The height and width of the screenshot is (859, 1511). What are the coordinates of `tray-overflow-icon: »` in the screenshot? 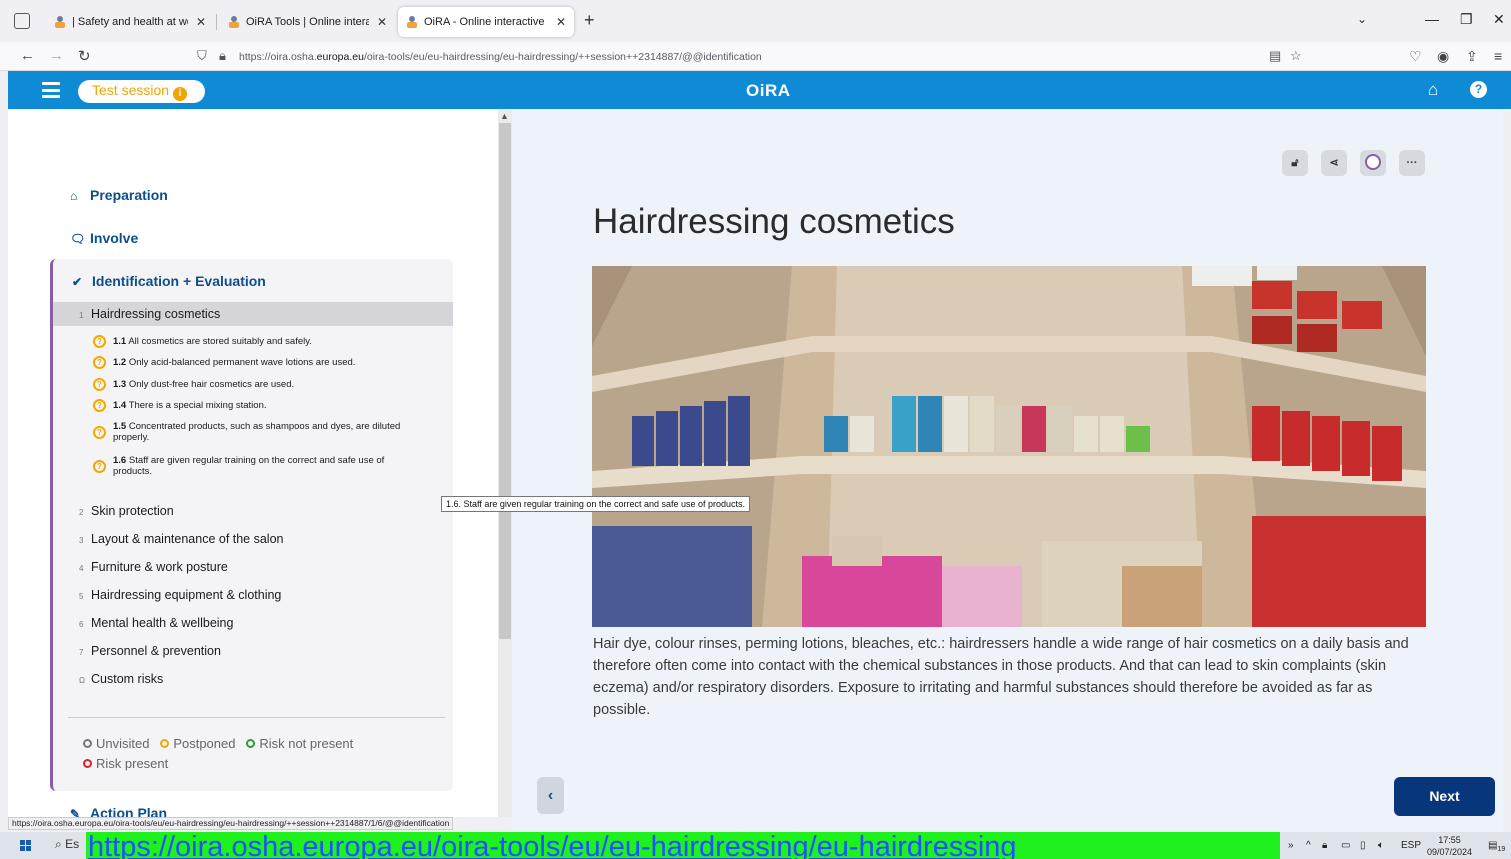 It's located at (1291, 845).